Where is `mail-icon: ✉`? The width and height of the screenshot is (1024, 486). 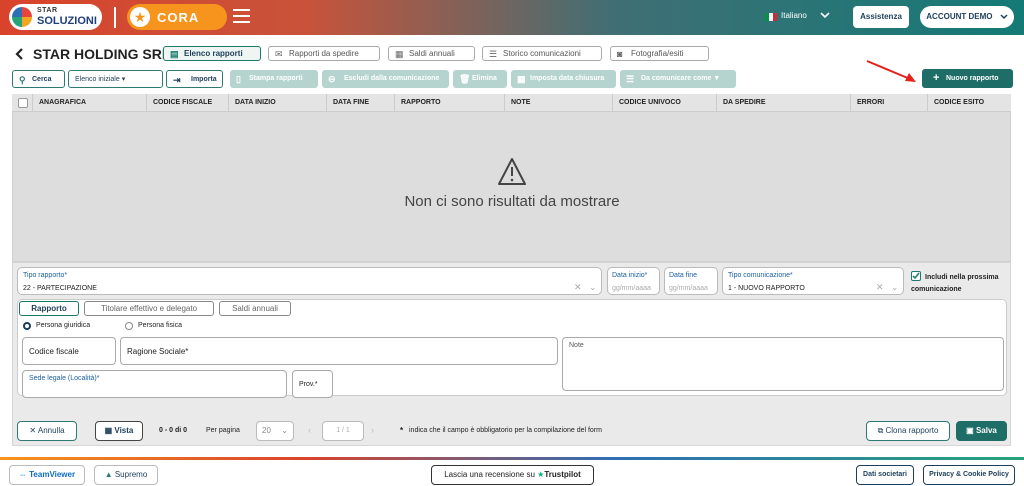 mail-icon: ✉ is located at coordinates (279, 54).